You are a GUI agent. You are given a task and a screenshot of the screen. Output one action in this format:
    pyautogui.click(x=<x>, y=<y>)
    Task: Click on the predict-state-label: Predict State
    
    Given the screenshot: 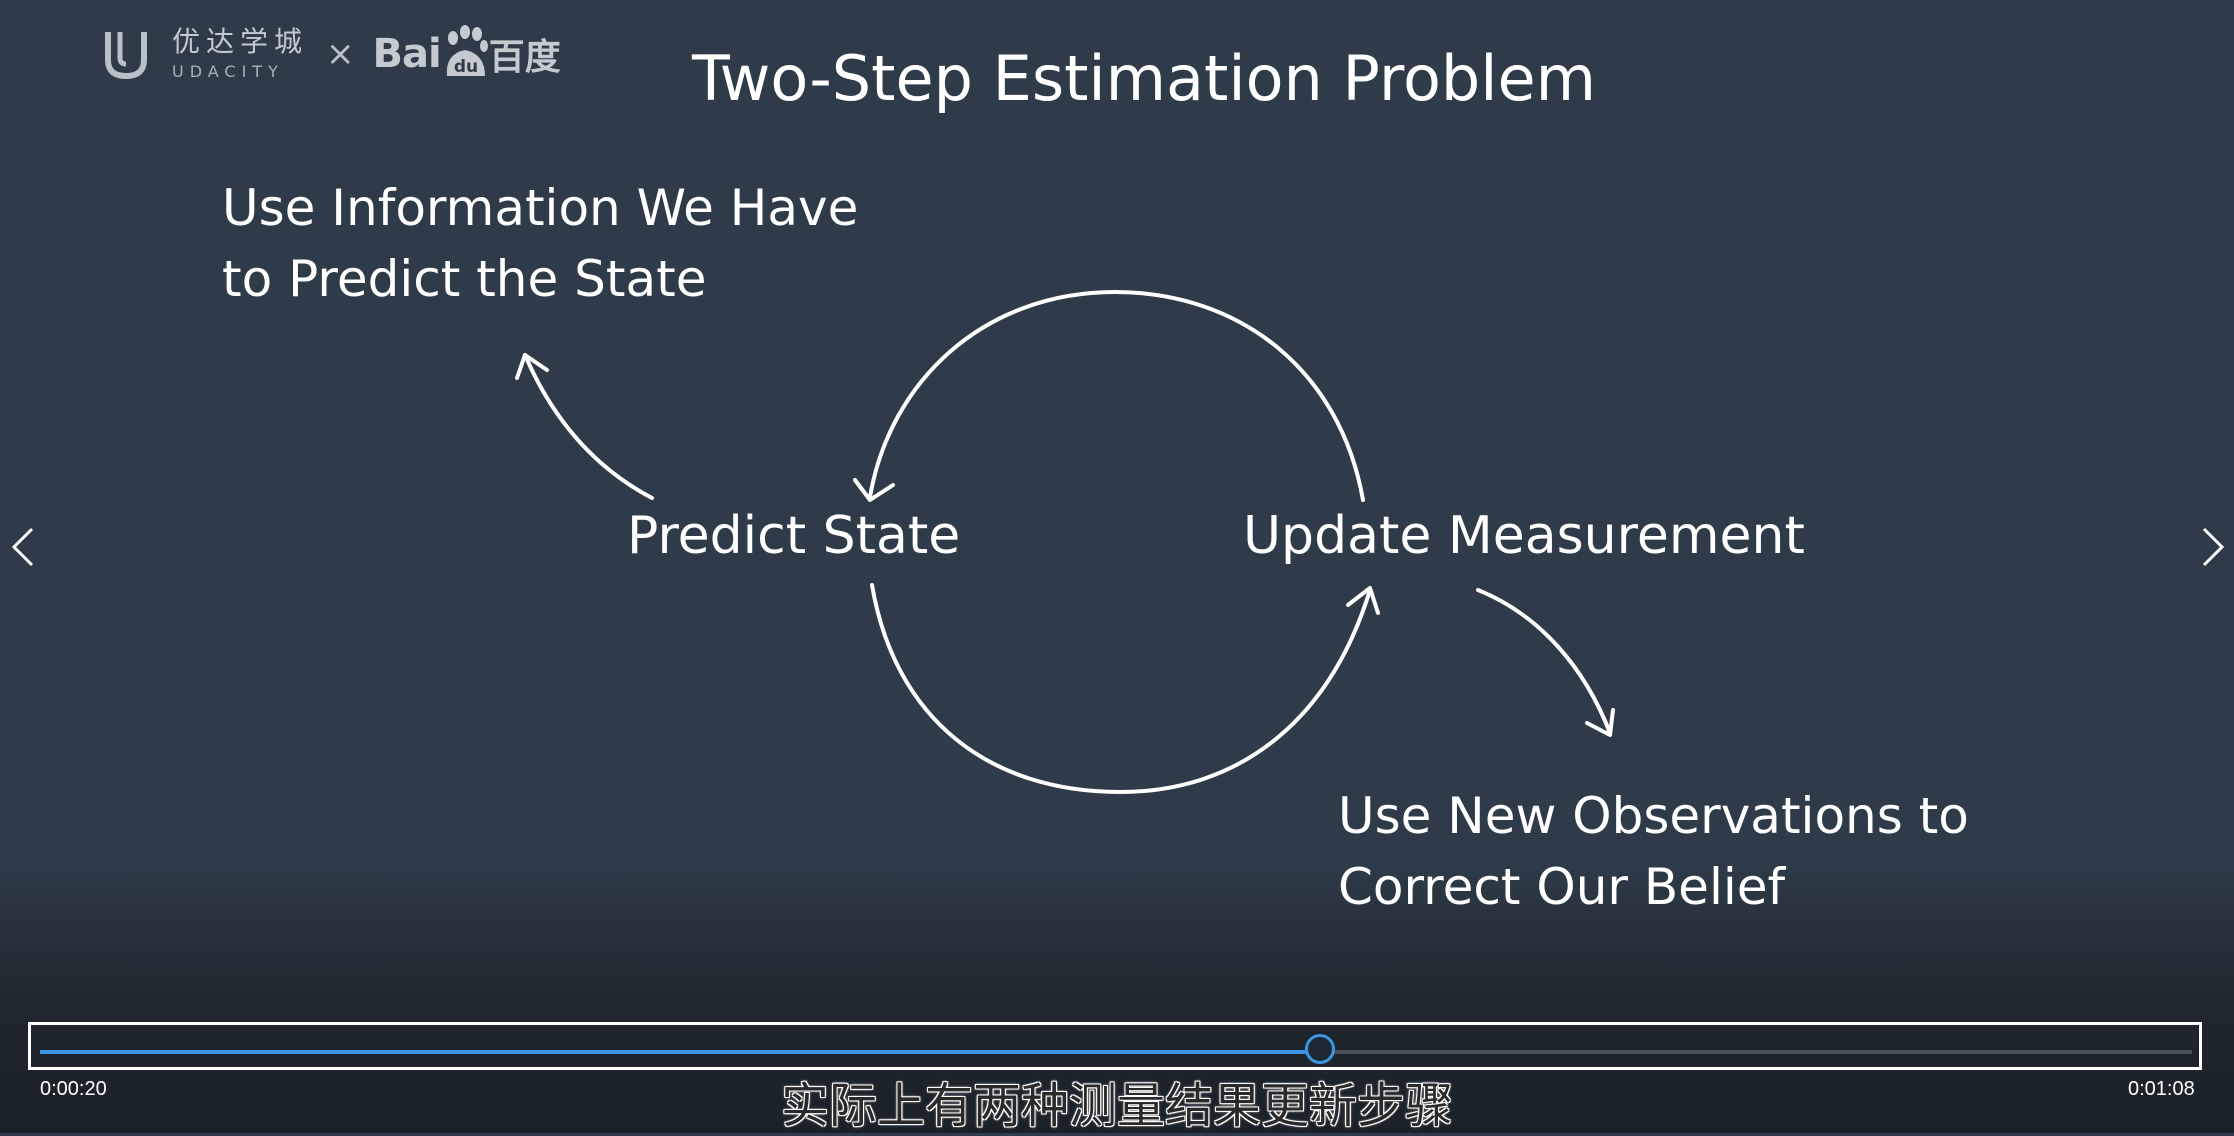 What is the action you would take?
    pyautogui.click(x=794, y=536)
    